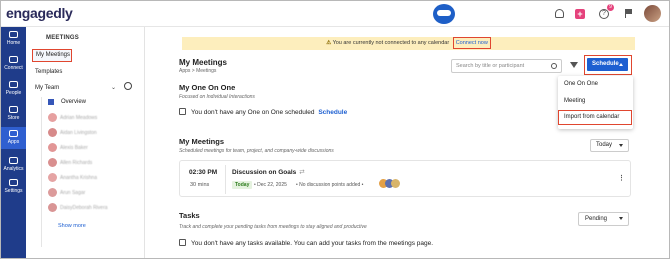 The height and width of the screenshot is (259, 670). What do you see at coordinates (47, 88) in the screenshot?
I see `team-select: My Team` at bounding box center [47, 88].